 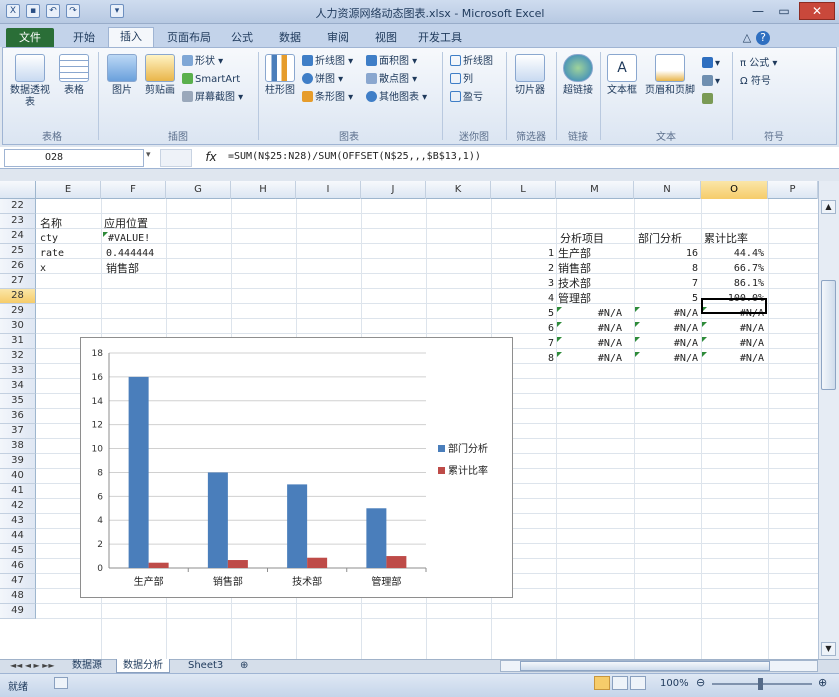 I want to click on insert-function-button: fx, so click(x=211, y=158).